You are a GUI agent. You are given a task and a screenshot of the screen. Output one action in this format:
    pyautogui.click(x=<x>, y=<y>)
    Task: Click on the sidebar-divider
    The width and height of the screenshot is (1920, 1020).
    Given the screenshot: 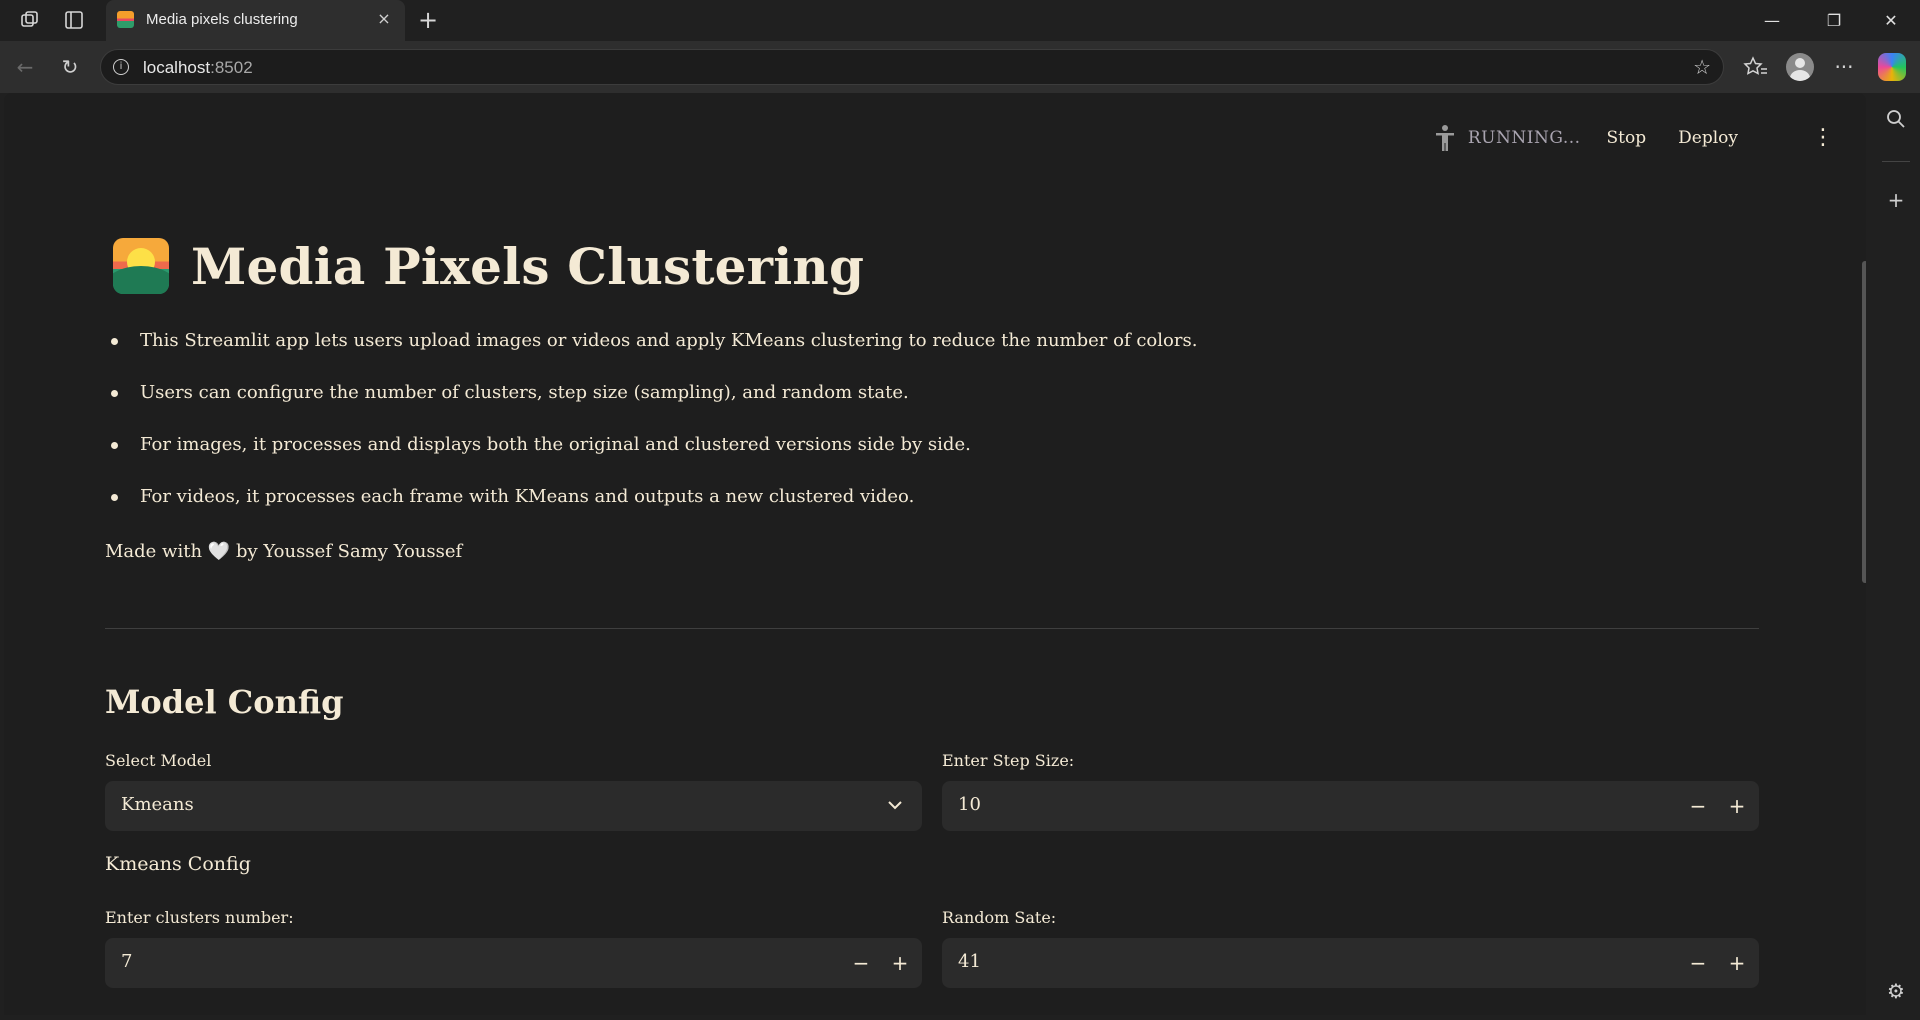 What is the action you would take?
    pyautogui.click(x=1896, y=161)
    